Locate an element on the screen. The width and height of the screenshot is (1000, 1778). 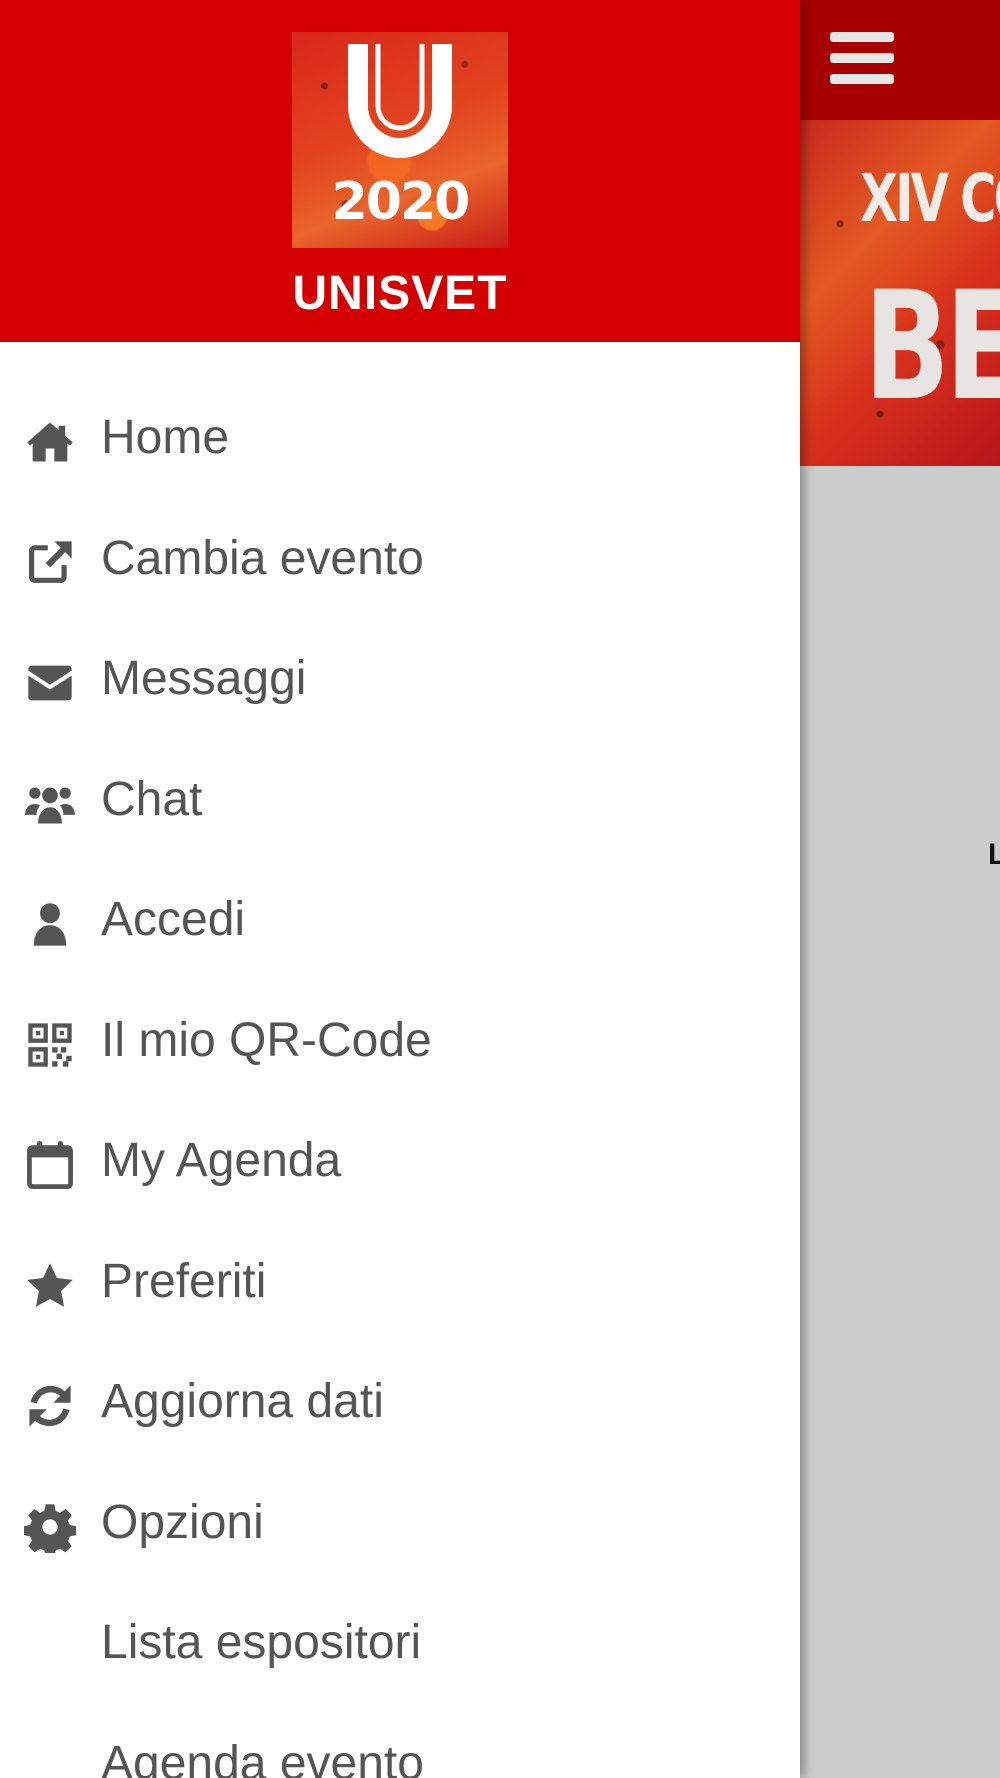
gear-icon is located at coordinates (50, 1527).